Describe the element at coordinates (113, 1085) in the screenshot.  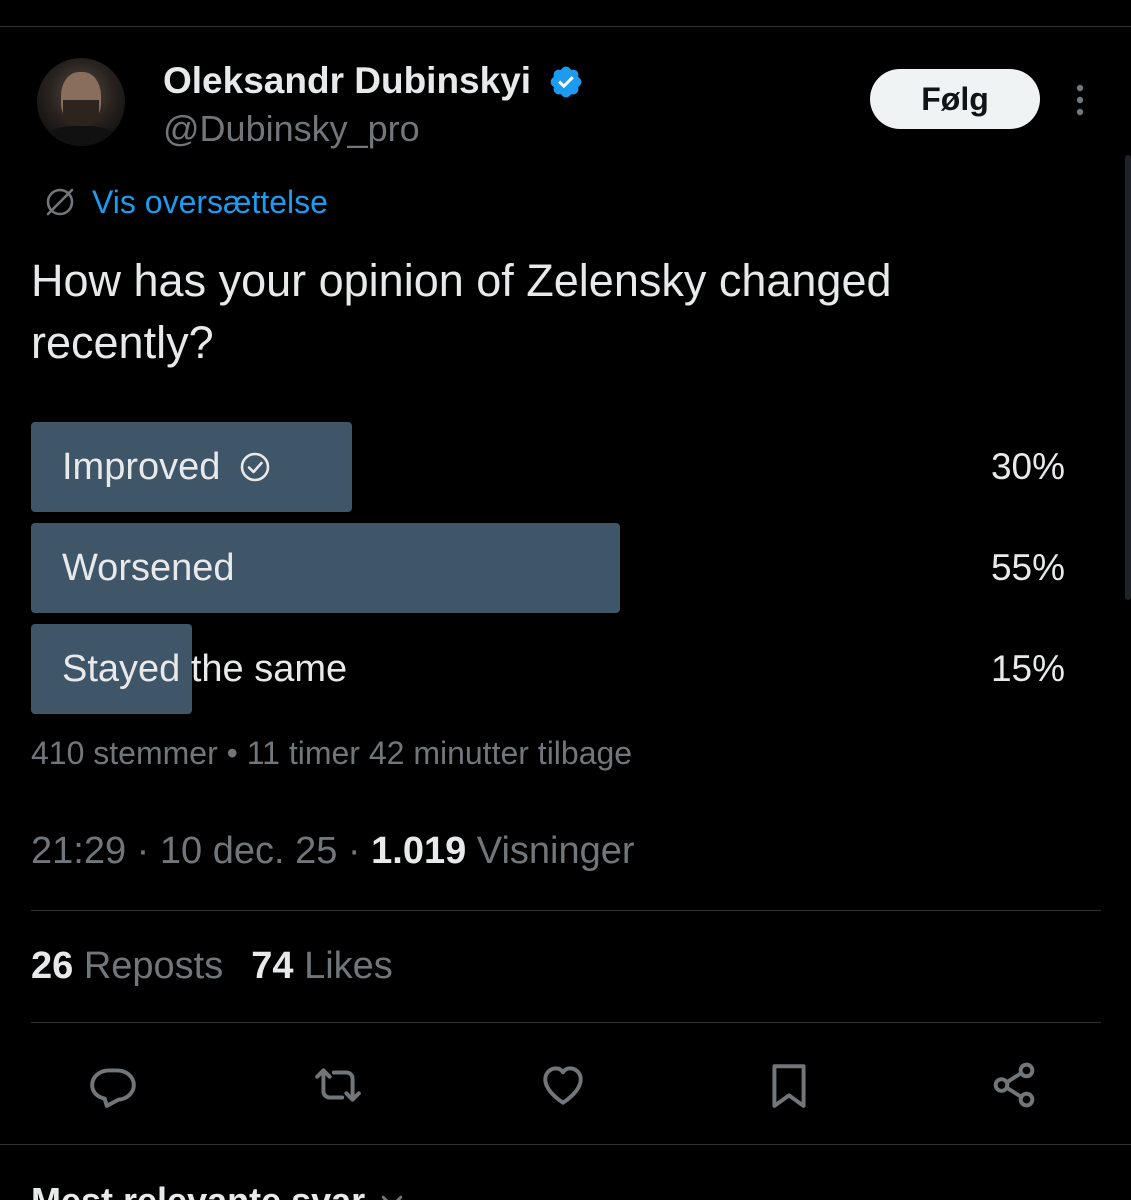
I see `reply-icon` at that location.